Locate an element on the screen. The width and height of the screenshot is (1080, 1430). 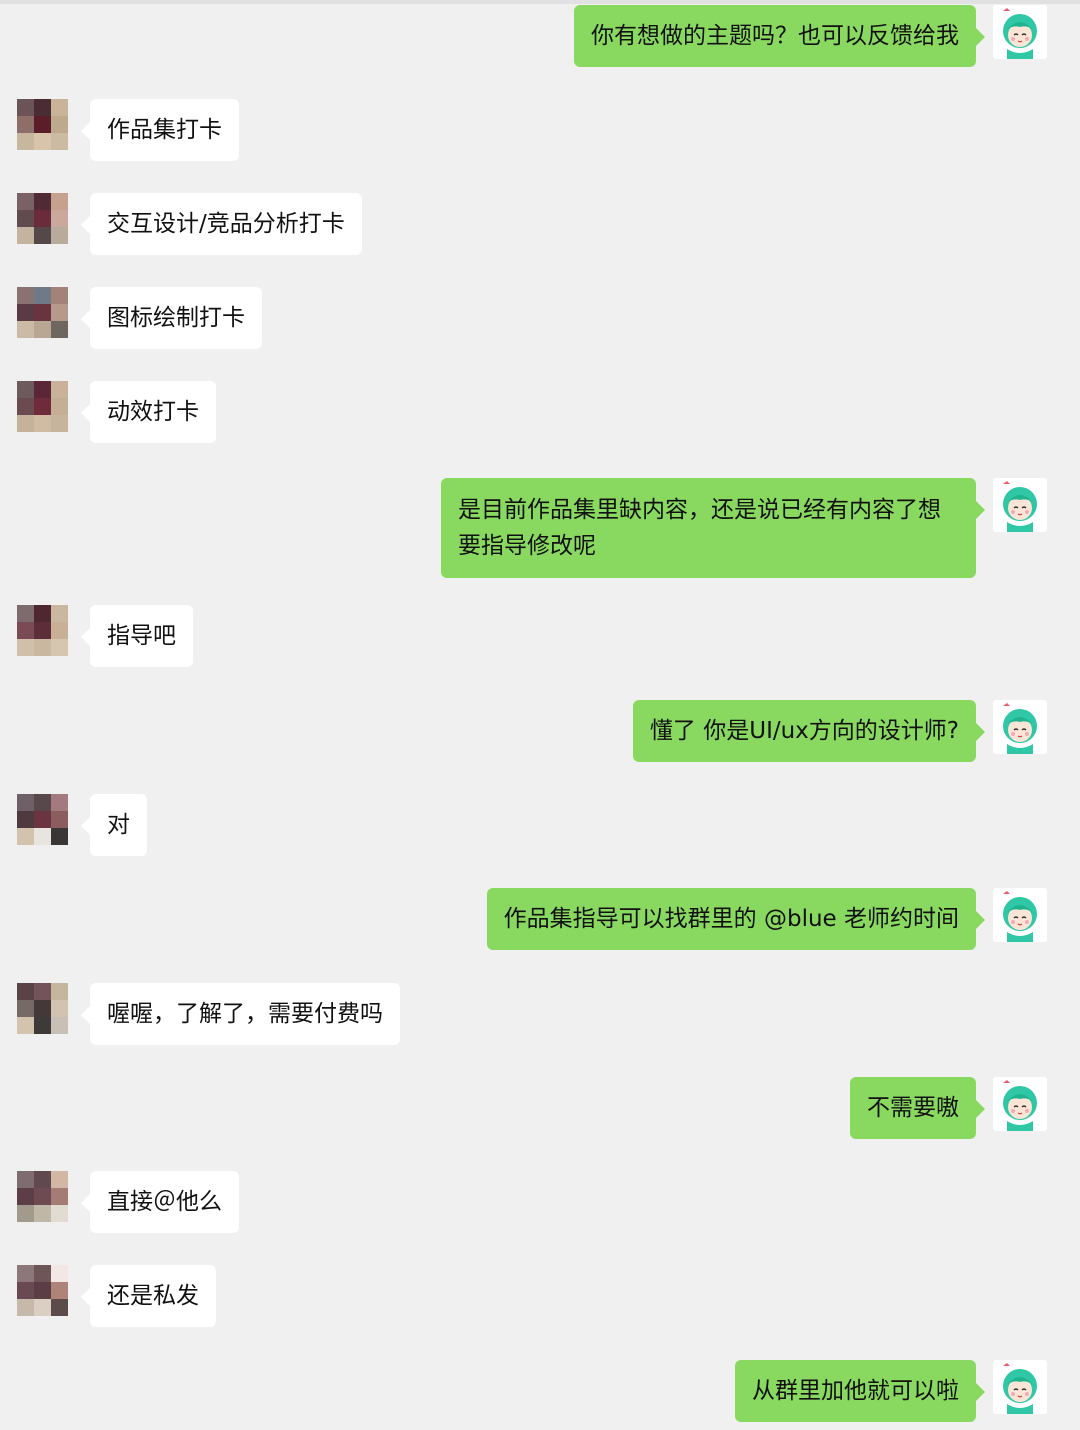
message-bubble-incoming: 直接＠他么 is located at coordinates (160, 1202).